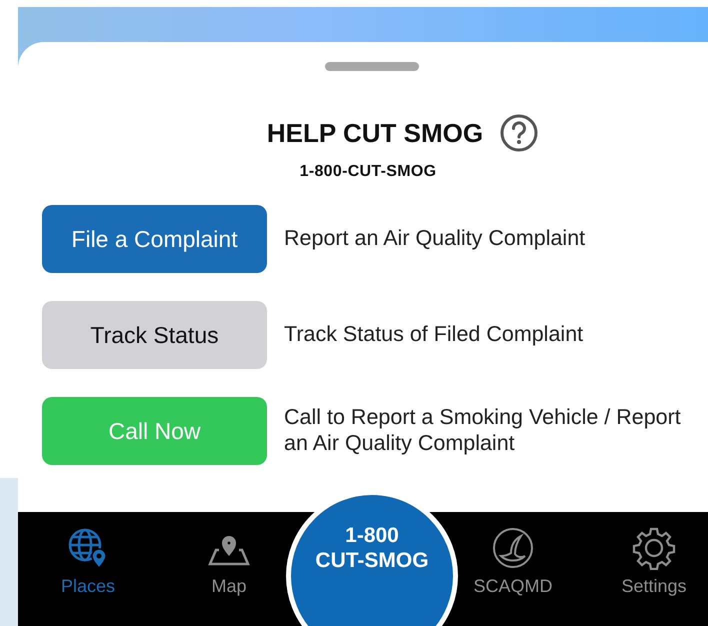 Image resolution: width=708 pixels, height=626 pixels. What do you see at coordinates (154, 239) in the screenshot?
I see `action-button: File a Complaint` at bounding box center [154, 239].